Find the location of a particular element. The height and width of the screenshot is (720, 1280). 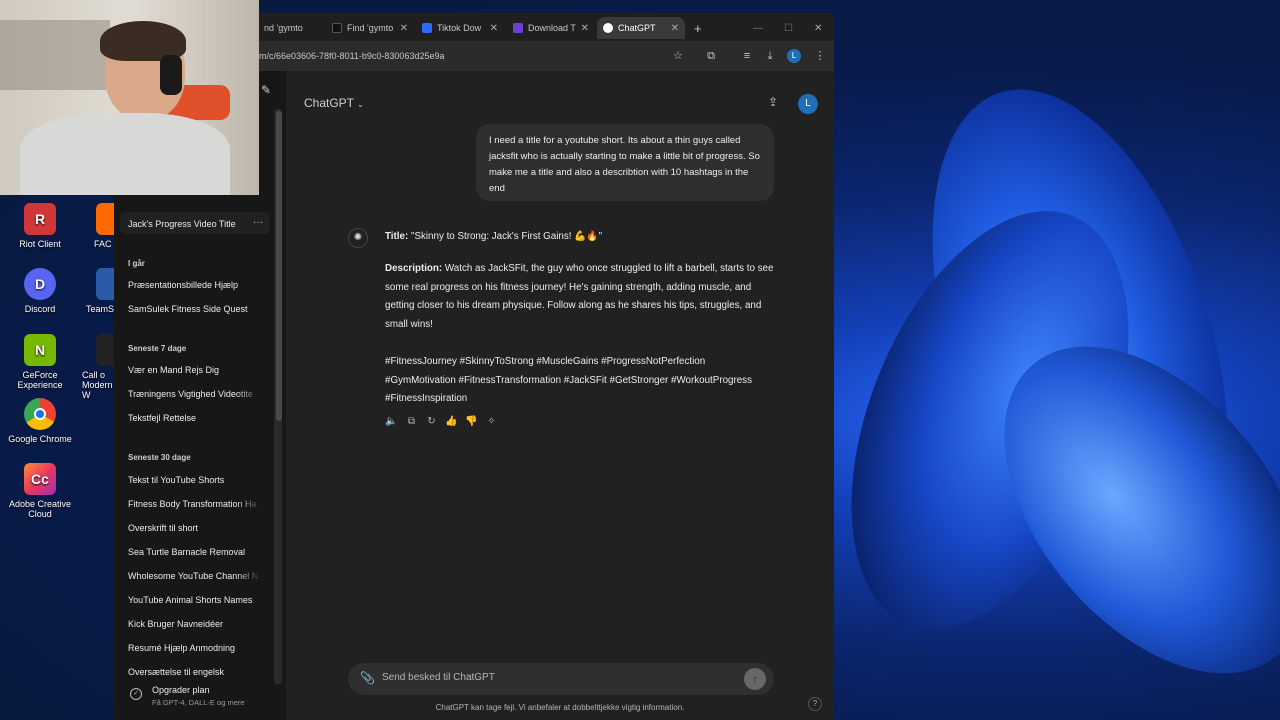

tab-label: Find 'gymto is located at coordinates (370, 28).